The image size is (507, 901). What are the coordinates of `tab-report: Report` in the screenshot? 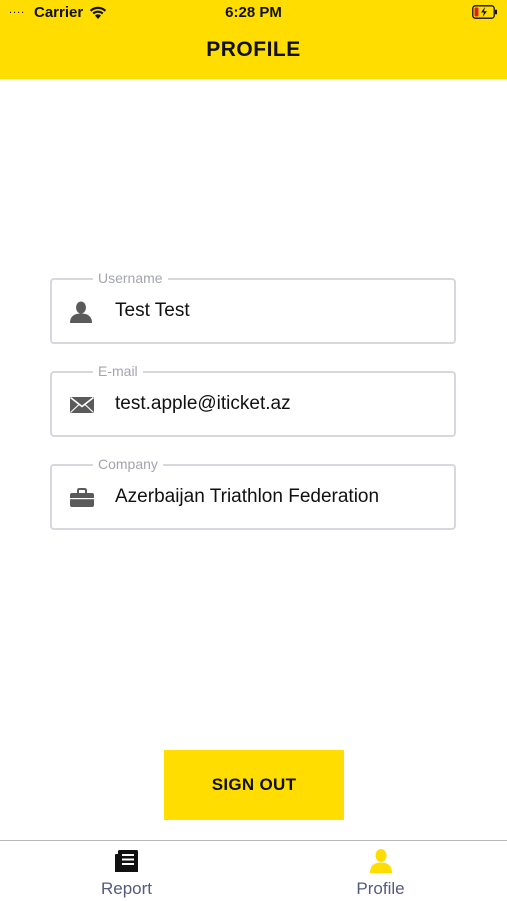 It's located at (126, 871).